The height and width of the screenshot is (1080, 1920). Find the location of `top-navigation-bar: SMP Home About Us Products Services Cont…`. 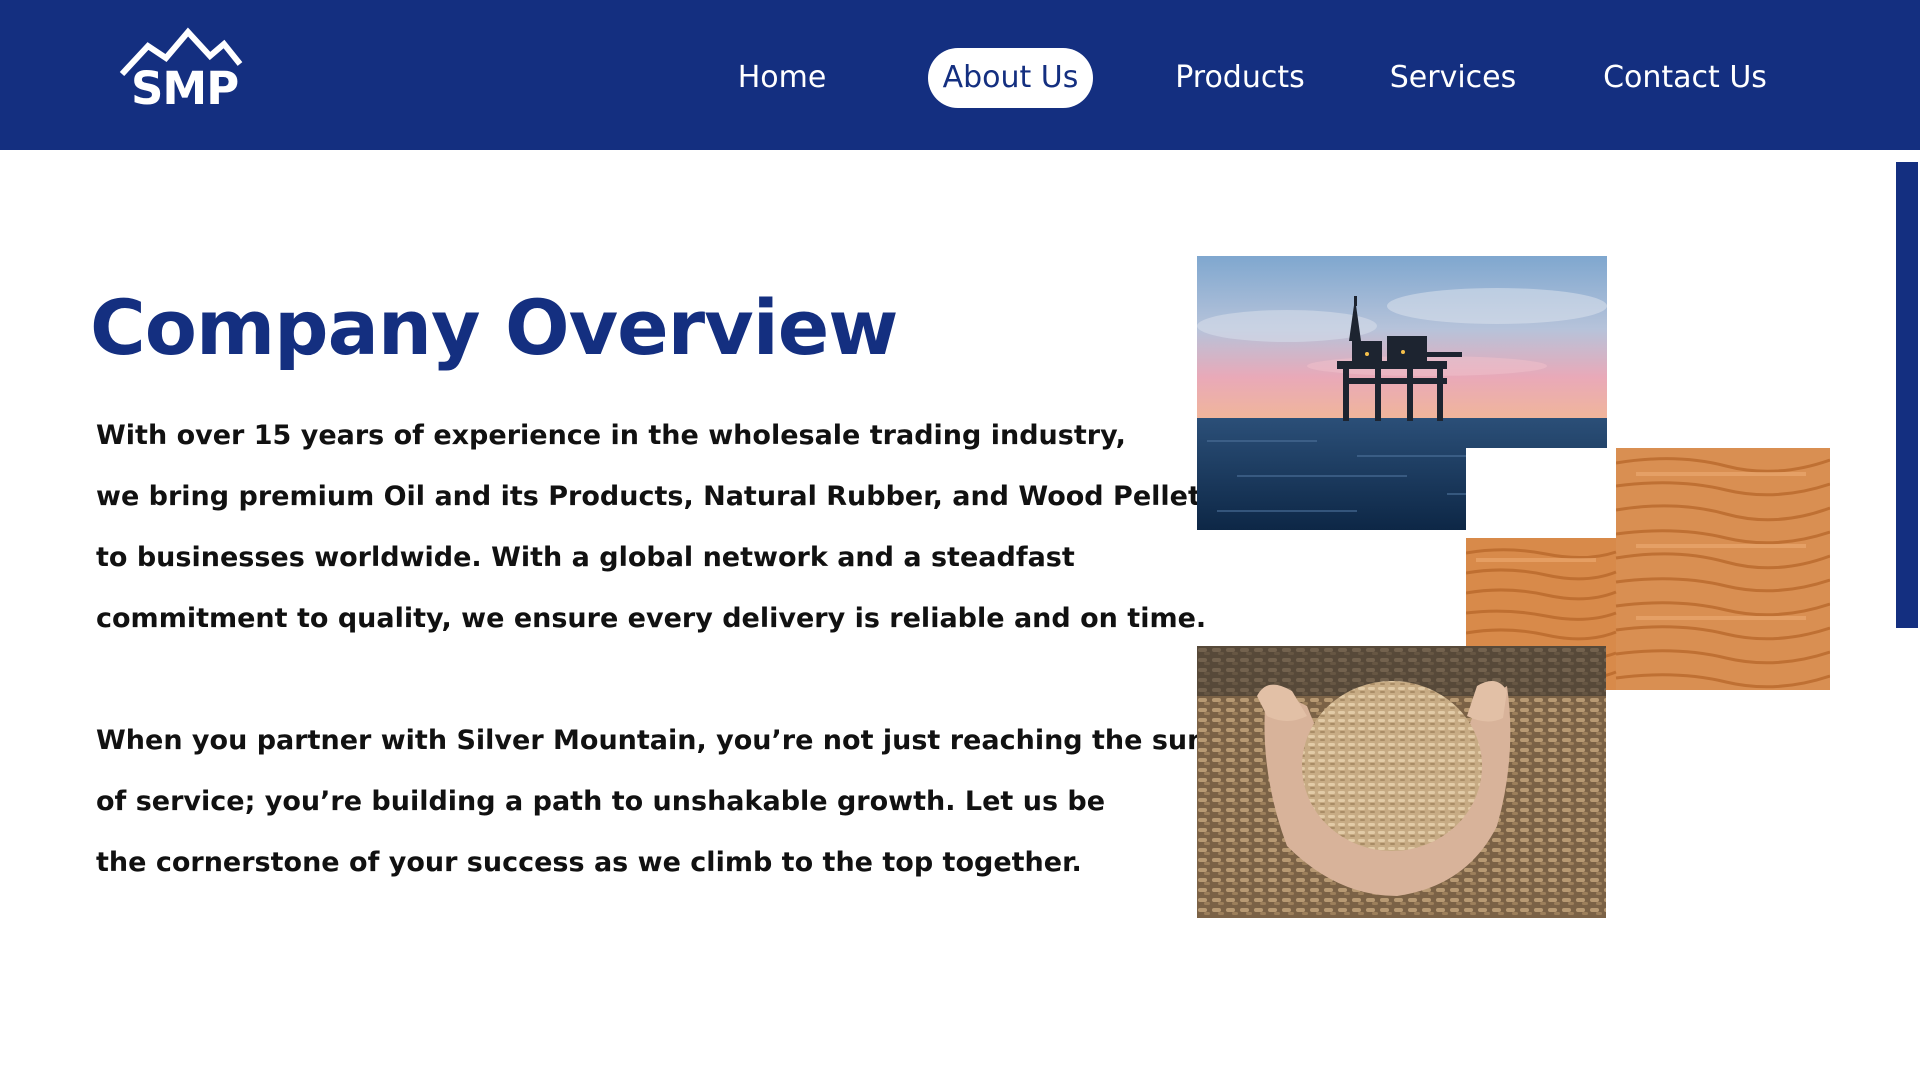

top-navigation-bar: SMP Home About Us Products Services Cont… is located at coordinates (960, 75).